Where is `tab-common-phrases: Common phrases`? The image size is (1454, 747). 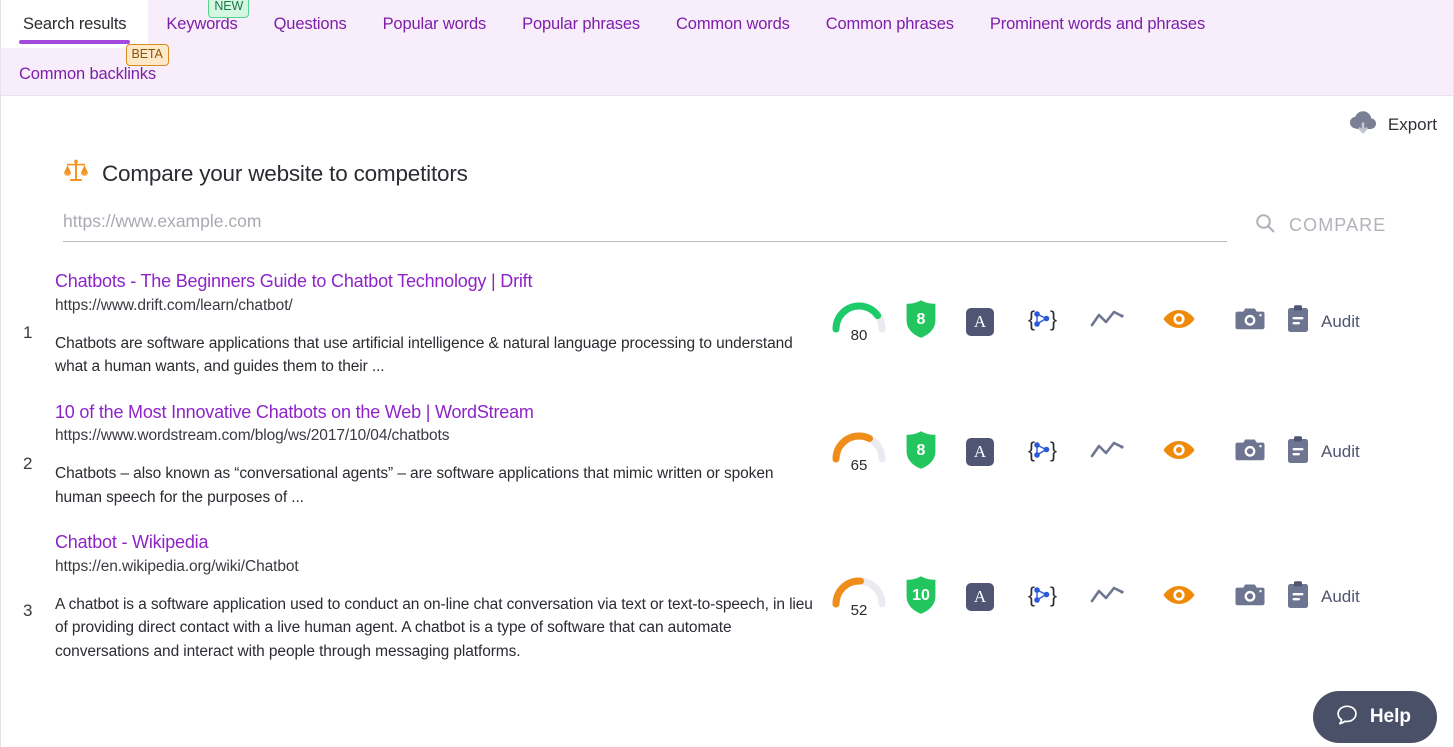
tab-common-phrases: Common phrases is located at coordinates (890, 24).